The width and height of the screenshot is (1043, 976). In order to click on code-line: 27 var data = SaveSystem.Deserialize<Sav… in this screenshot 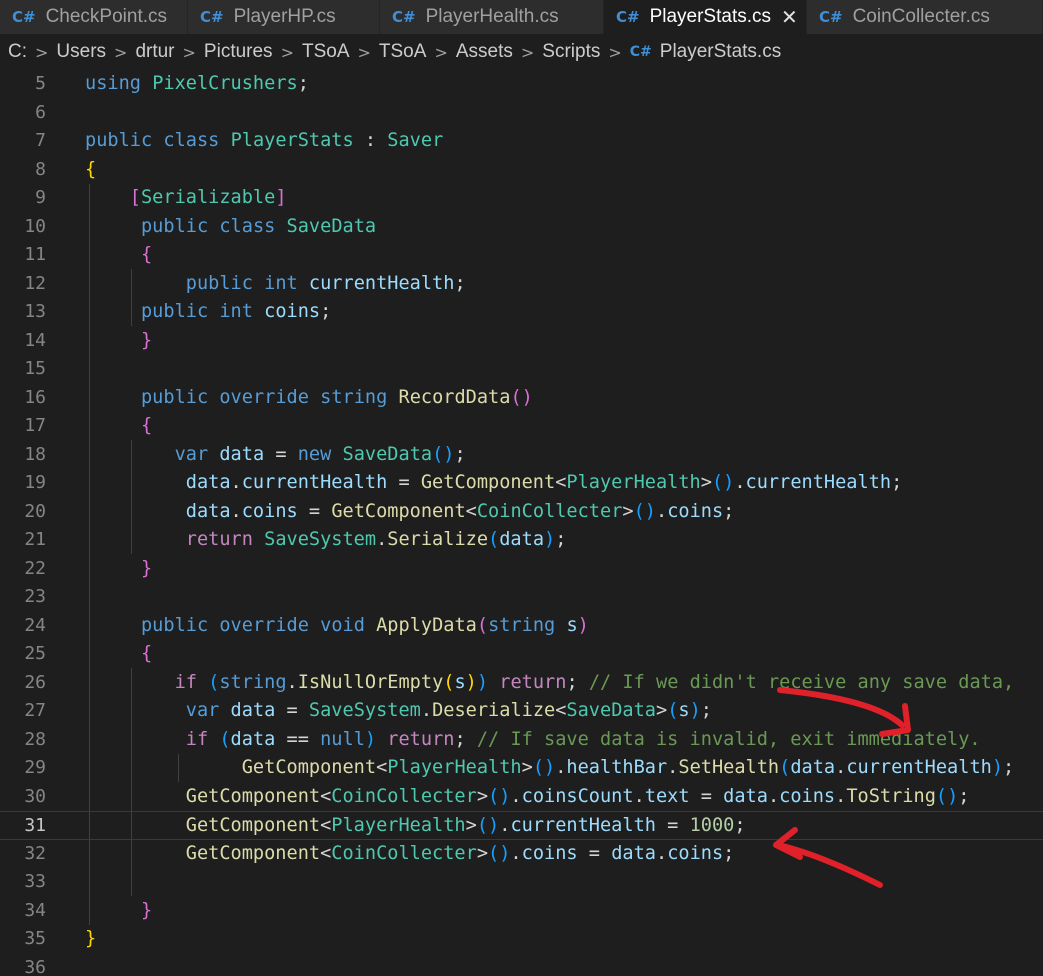, I will do `click(521, 711)`.